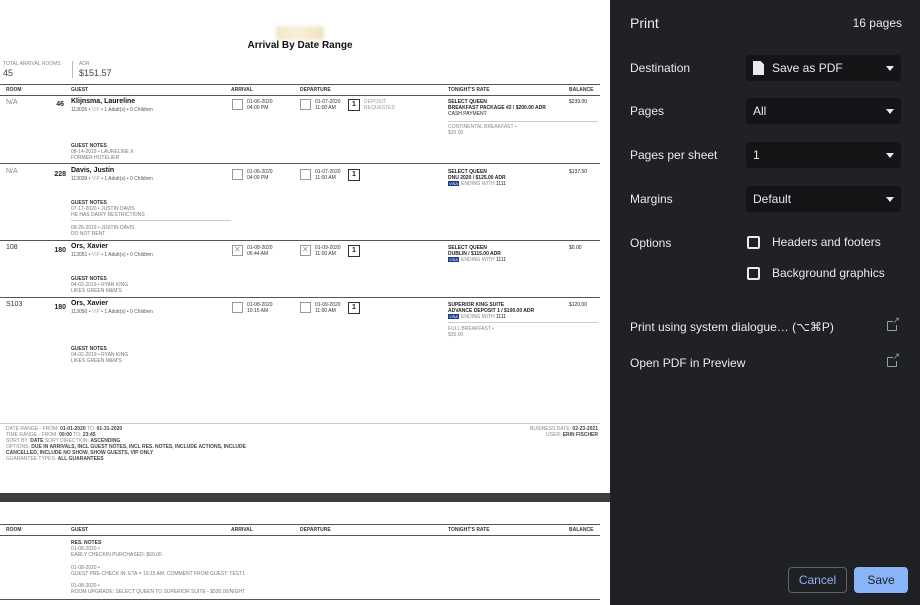  I want to click on room-count: 228, so click(60, 174).